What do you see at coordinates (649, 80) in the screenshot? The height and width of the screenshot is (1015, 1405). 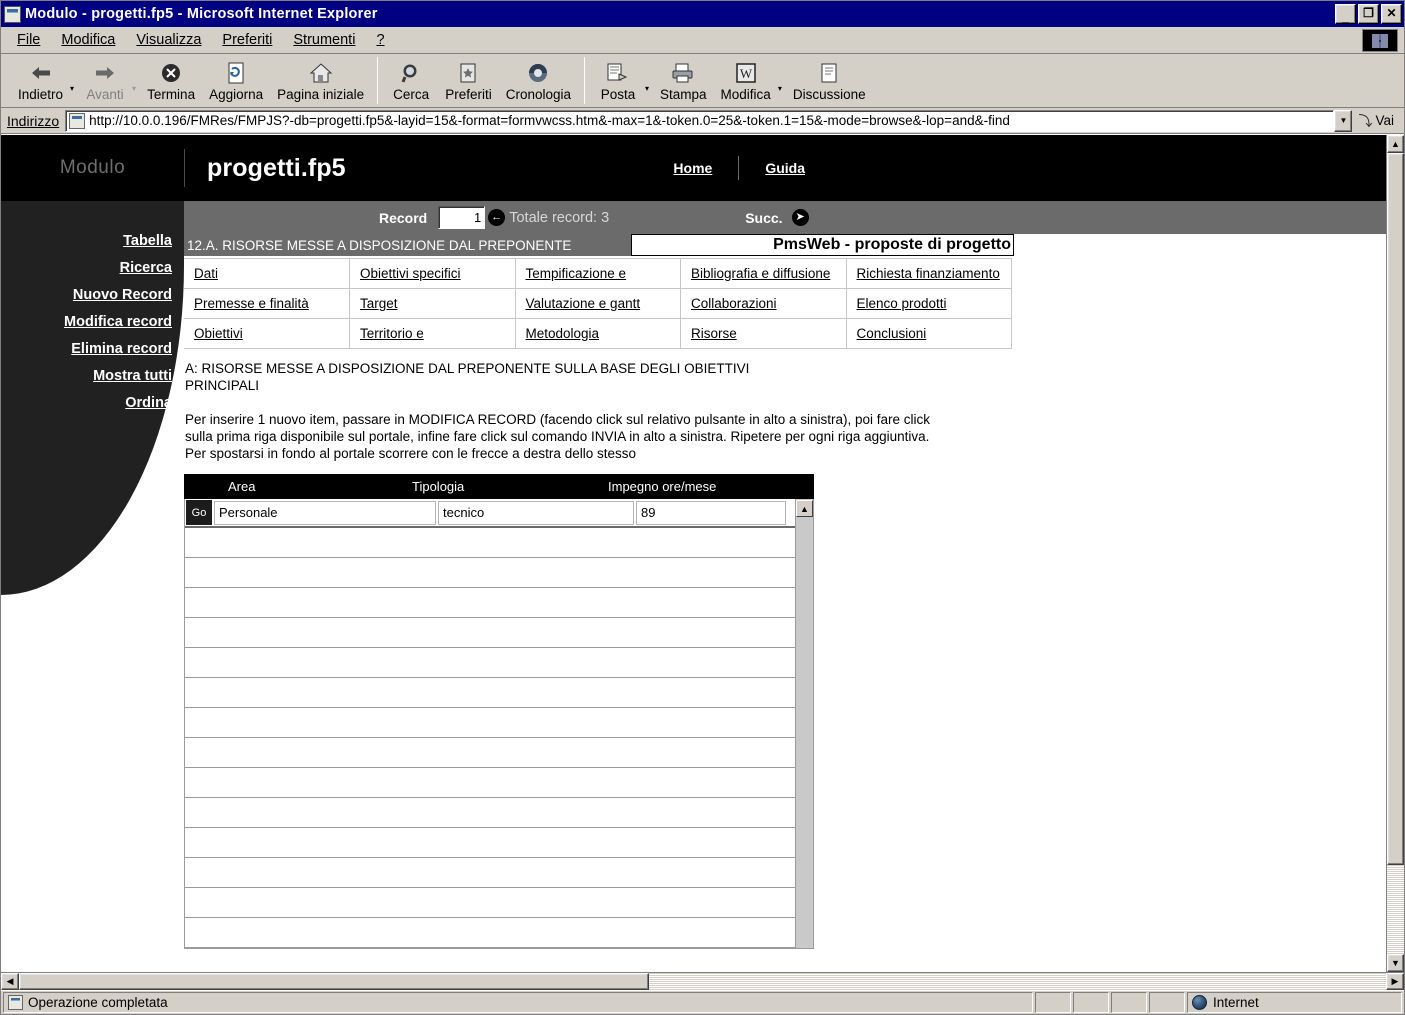 I see `mail-dropdown-arrow-icon: ▾` at bounding box center [649, 80].